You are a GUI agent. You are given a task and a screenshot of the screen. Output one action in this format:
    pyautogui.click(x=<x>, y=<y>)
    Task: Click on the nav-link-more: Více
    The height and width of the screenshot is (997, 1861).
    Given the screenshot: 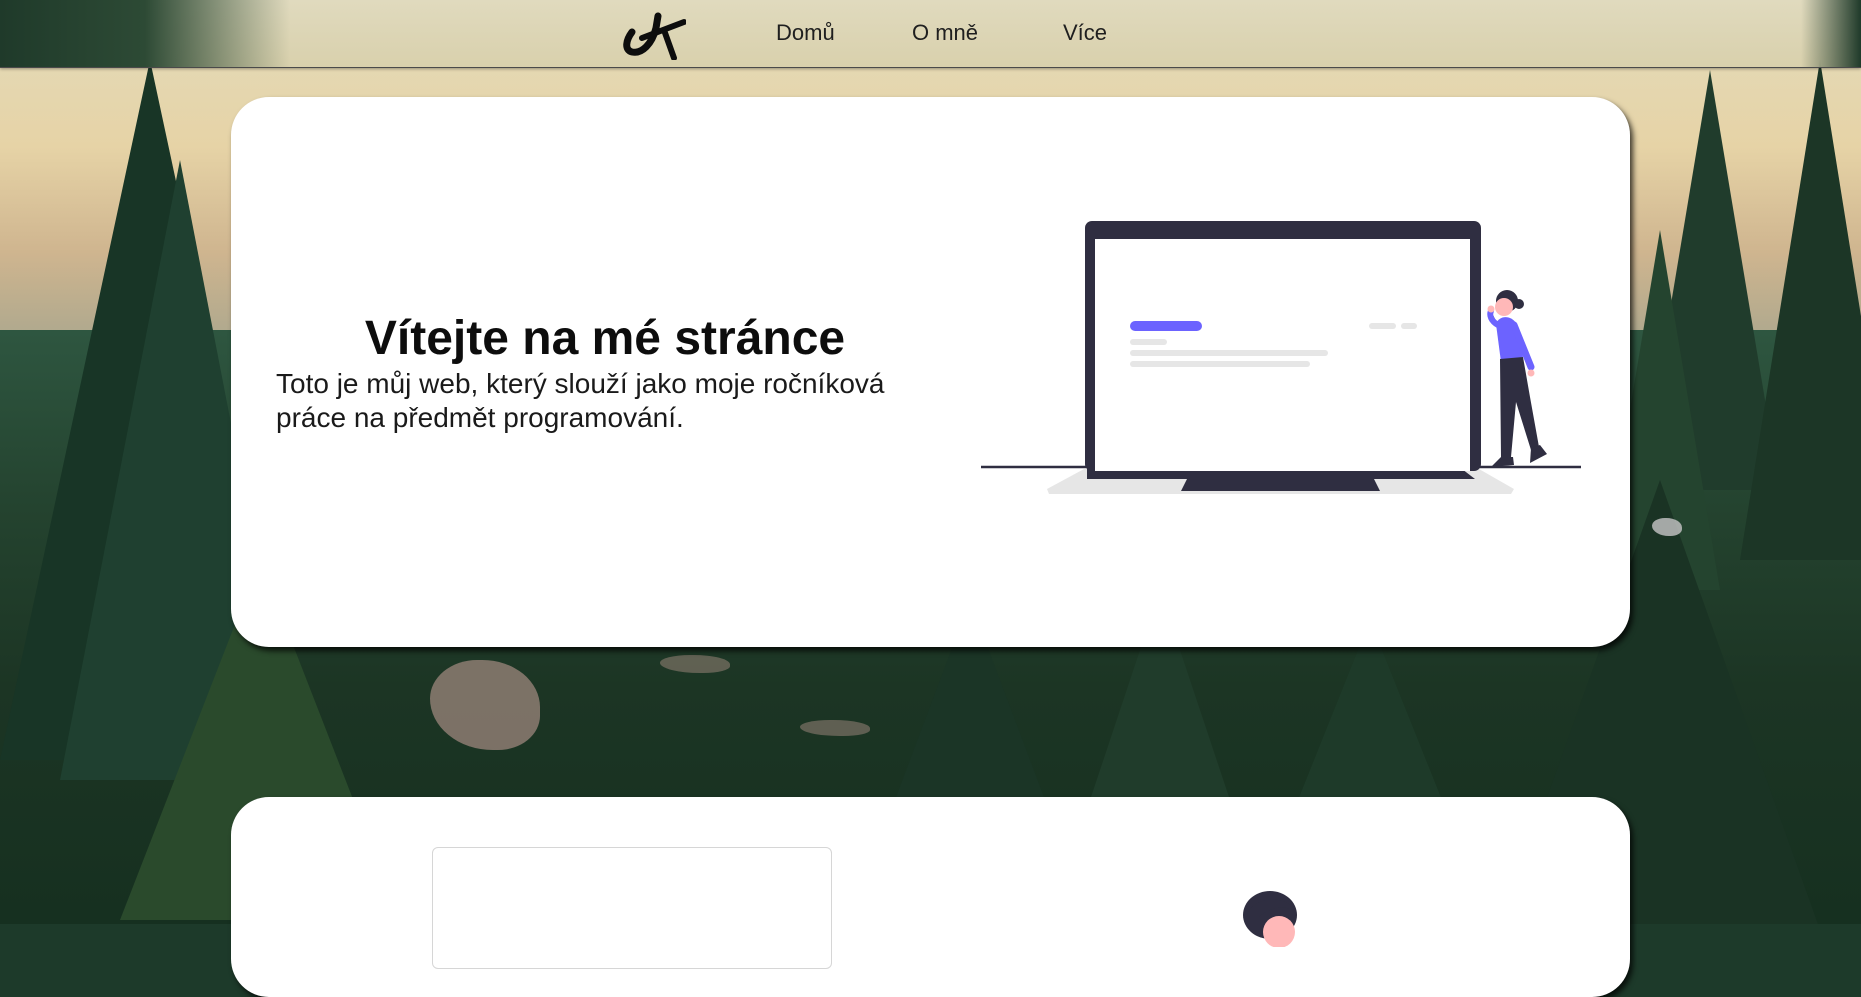 What is the action you would take?
    pyautogui.click(x=1085, y=33)
    